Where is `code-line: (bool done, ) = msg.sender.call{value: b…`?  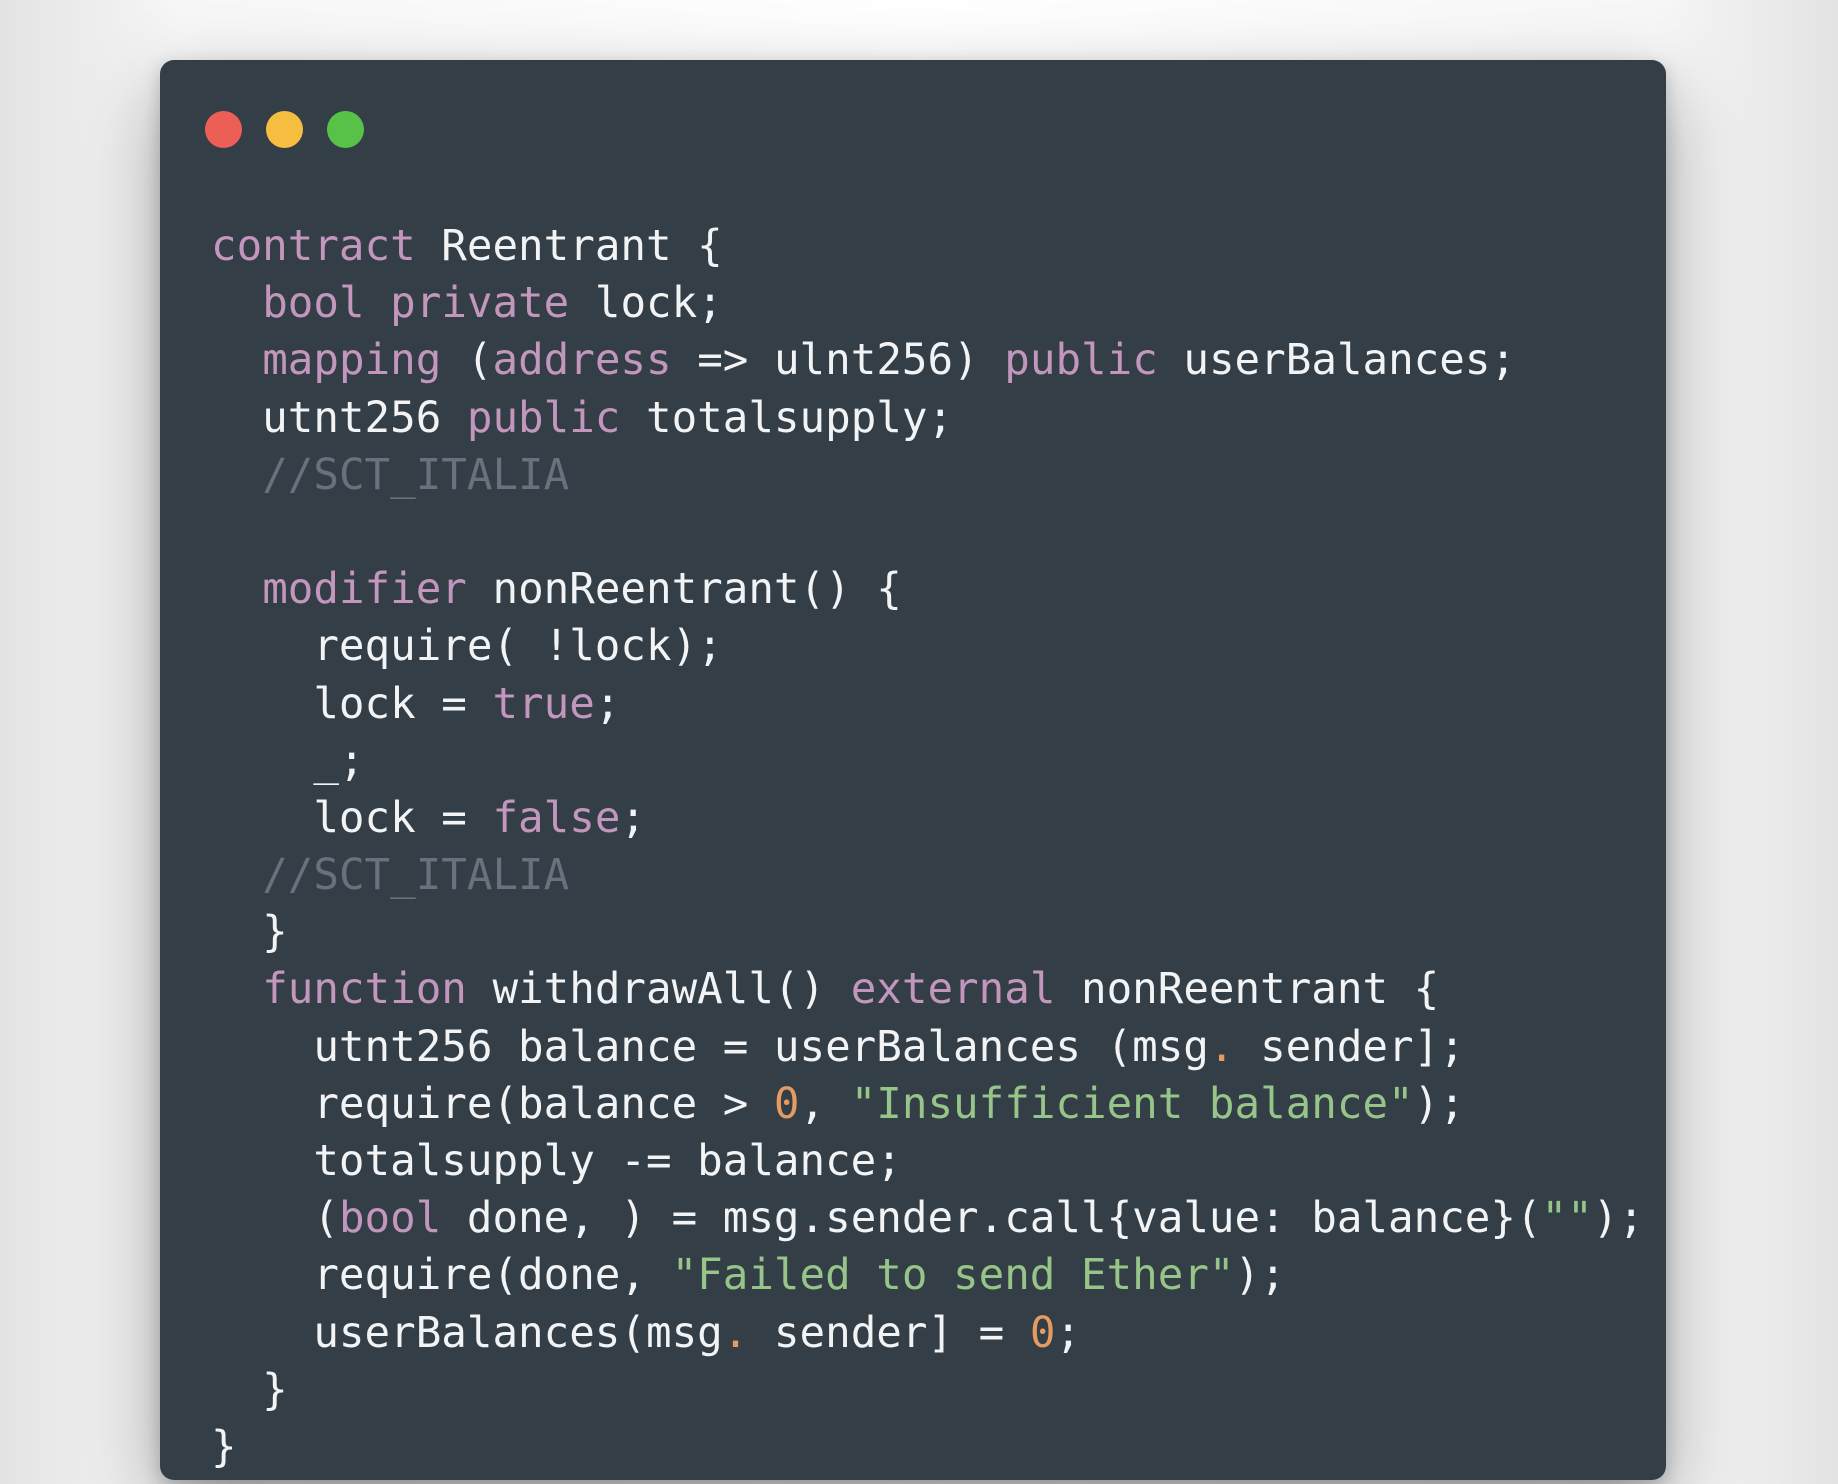 code-line: (bool done, ) = msg.sender.call{value: b… is located at coordinates (927, 1218).